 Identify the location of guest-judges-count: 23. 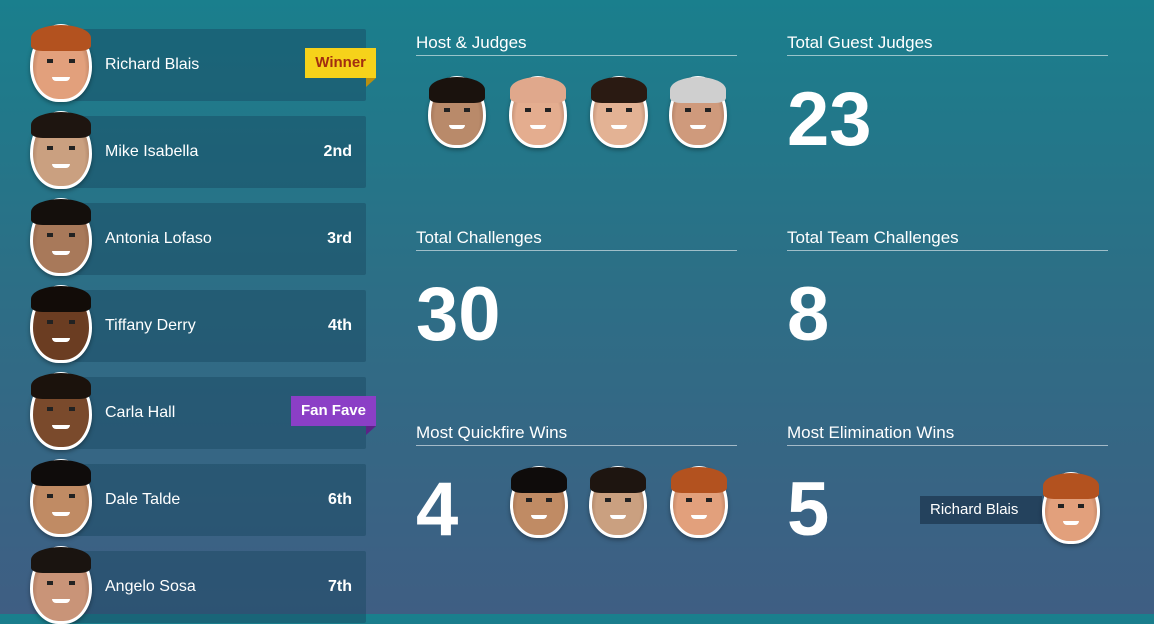
(829, 119).